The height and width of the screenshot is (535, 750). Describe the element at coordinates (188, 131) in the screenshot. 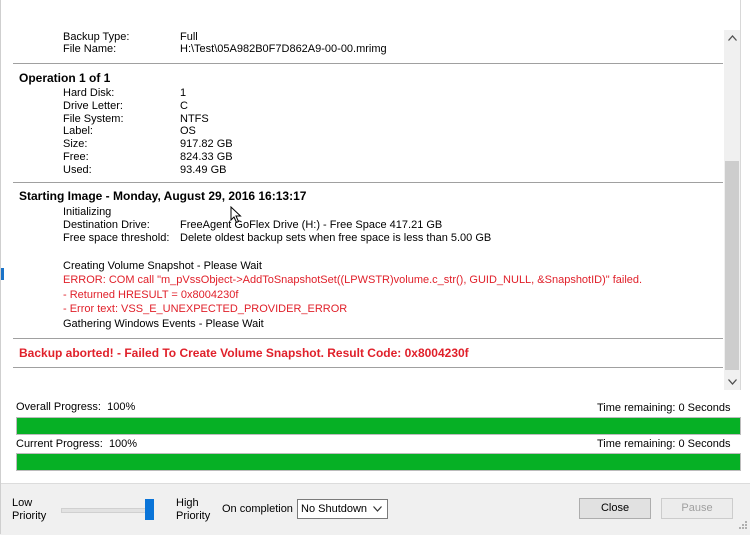

I see `operation-detail-value: OS` at that location.